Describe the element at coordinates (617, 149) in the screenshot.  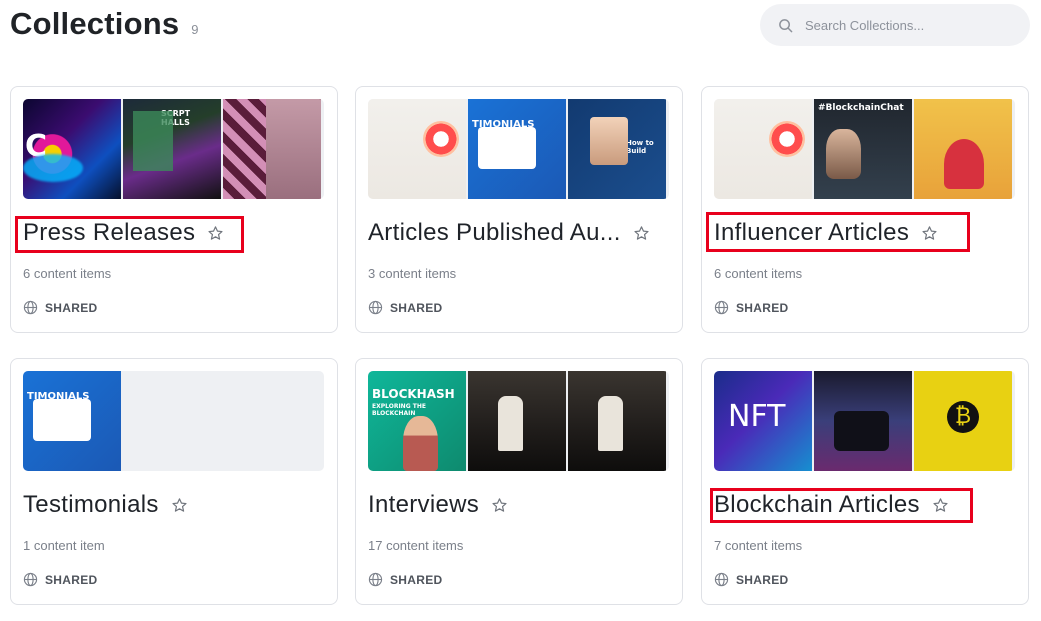
I see `thumbnail: How to Build` at that location.